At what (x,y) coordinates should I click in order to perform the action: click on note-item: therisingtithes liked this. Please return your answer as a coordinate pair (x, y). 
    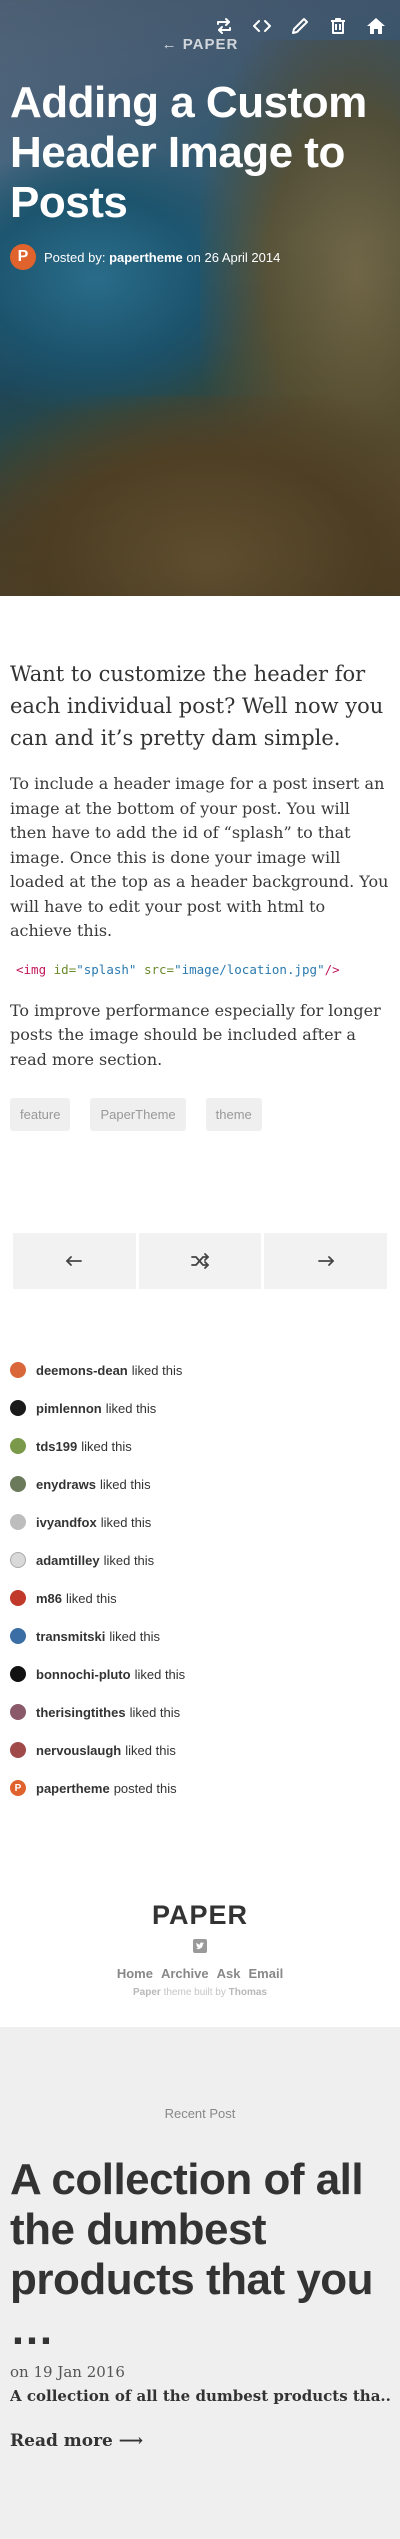
    Looking at the image, I should click on (205, 1712).